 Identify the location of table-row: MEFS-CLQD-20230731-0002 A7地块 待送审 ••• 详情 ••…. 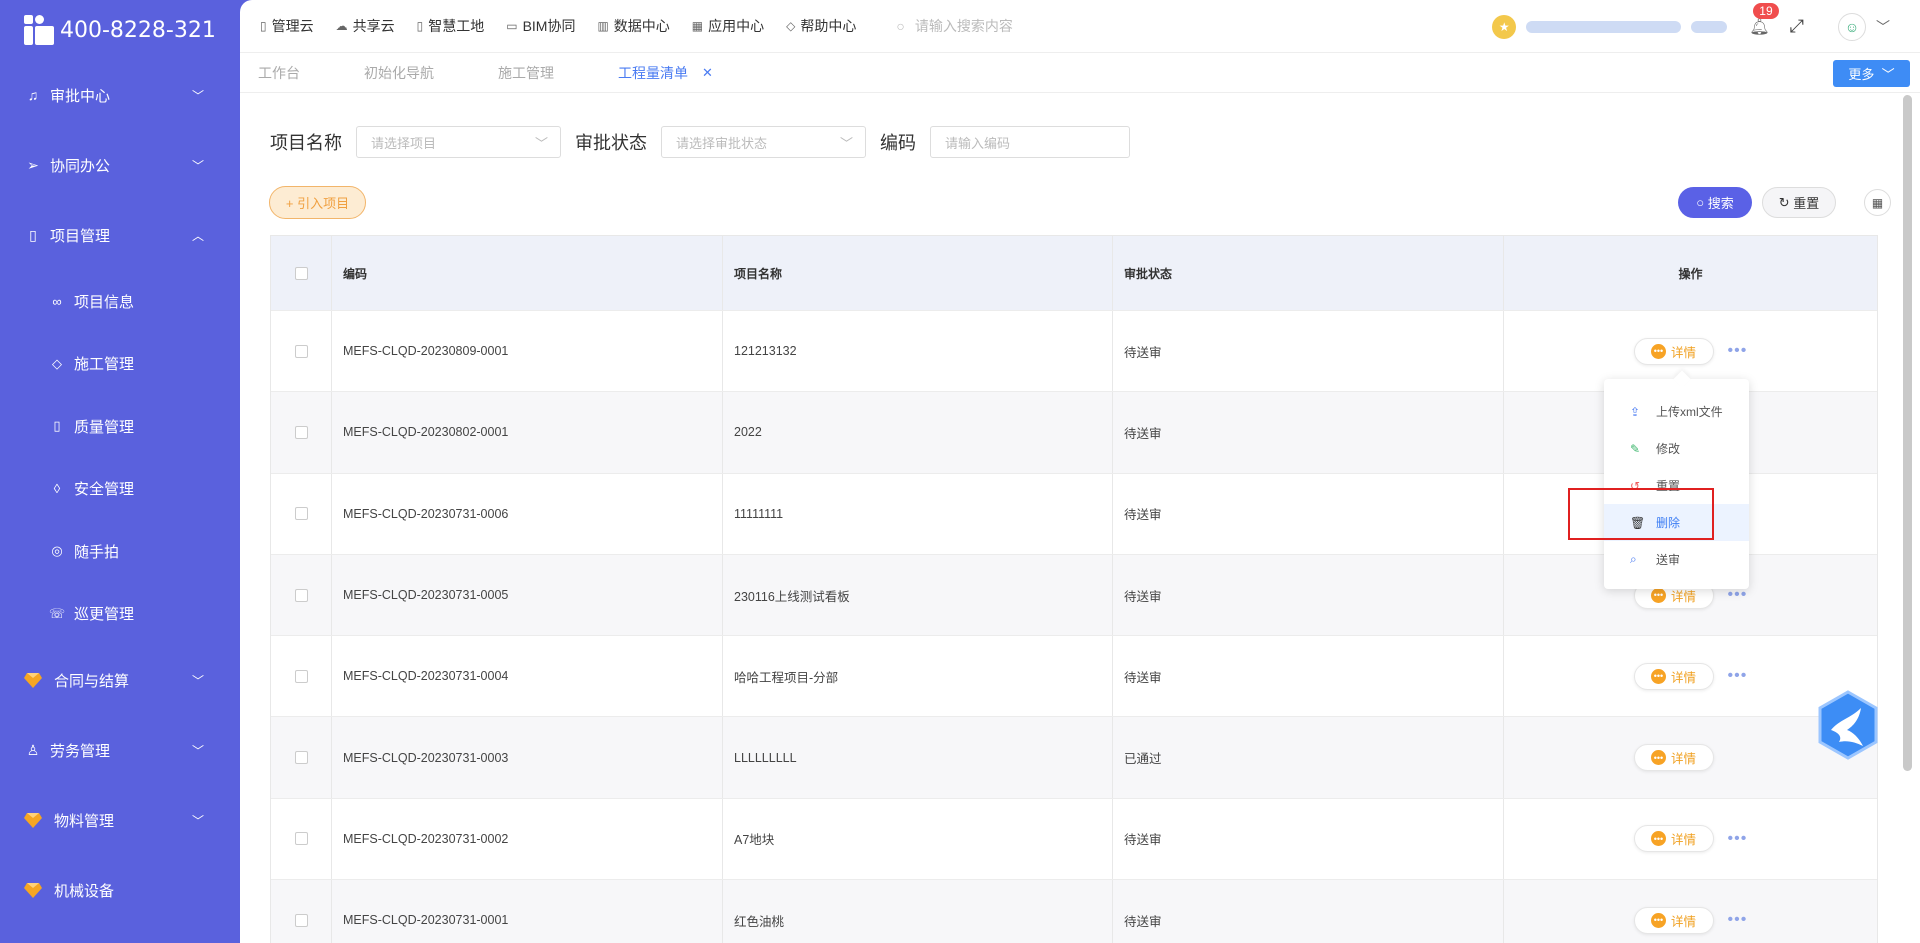
(1074, 838).